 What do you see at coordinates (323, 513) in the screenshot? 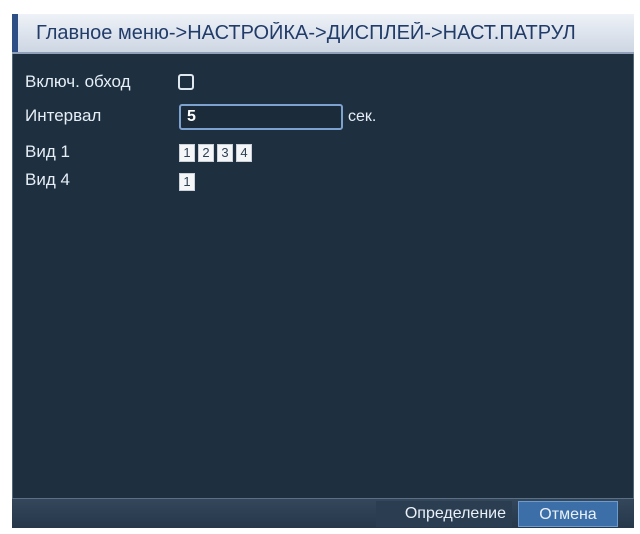
I see `footer-bar: Определение Отмена` at bounding box center [323, 513].